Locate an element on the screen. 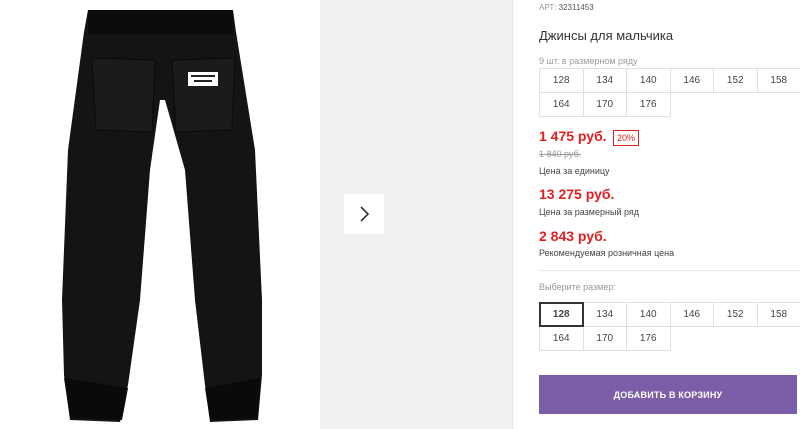  add-to-cart-button: ДОБАВИТЬ В КОРЗИНУ is located at coordinates (668, 394).